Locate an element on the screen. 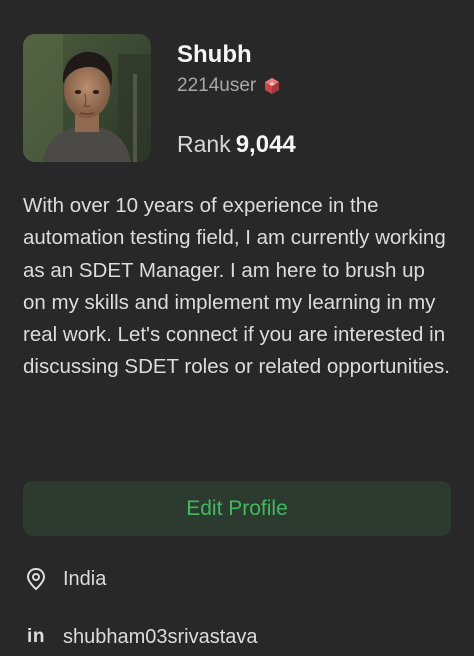  linkedin-glyph: in is located at coordinates (36, 636).